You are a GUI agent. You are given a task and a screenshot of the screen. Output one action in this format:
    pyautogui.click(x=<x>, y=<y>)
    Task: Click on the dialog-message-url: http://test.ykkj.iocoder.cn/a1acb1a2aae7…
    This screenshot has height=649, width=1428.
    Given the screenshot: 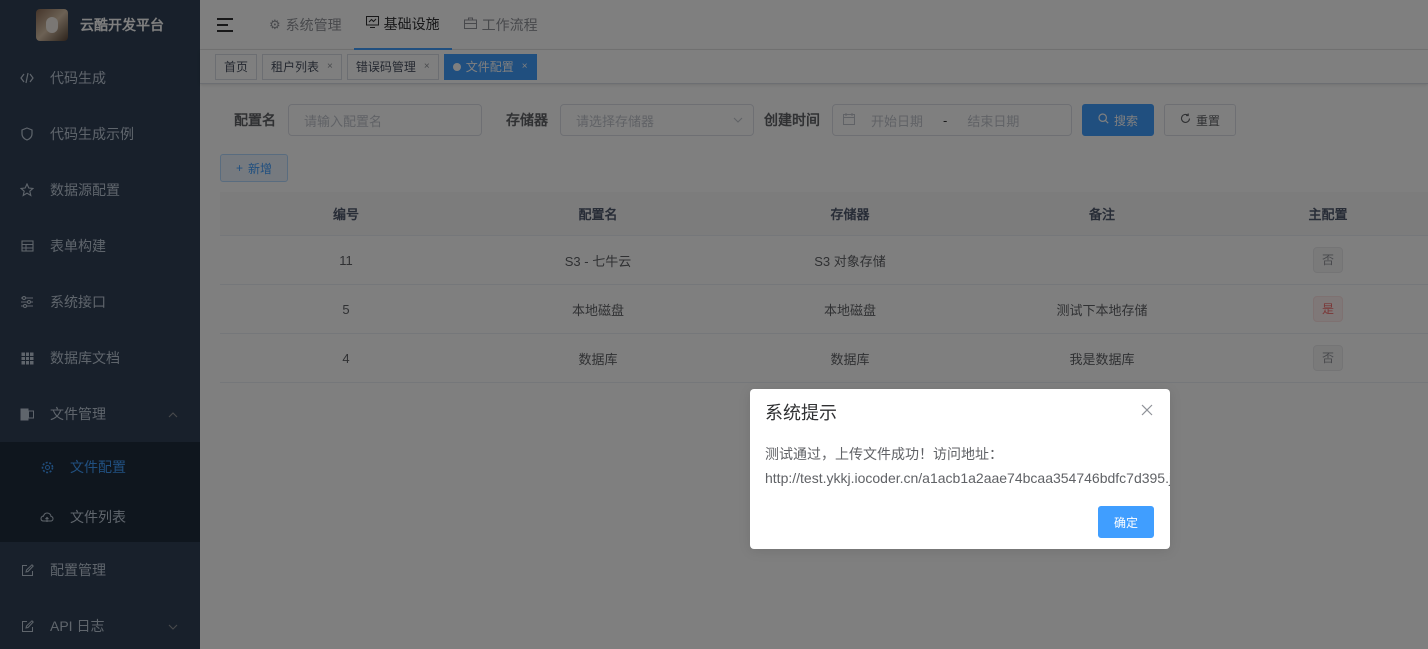 What is the action you would take?
    pyautogui.click(x=967, y=478)
    